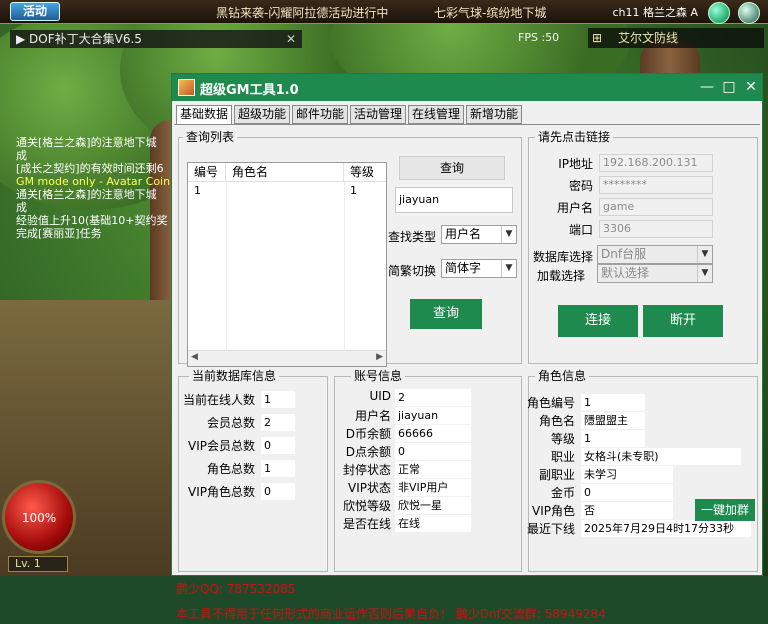  I want to click on minimap-bar: ⊞ 艾尔文防线, so click(676, 38).